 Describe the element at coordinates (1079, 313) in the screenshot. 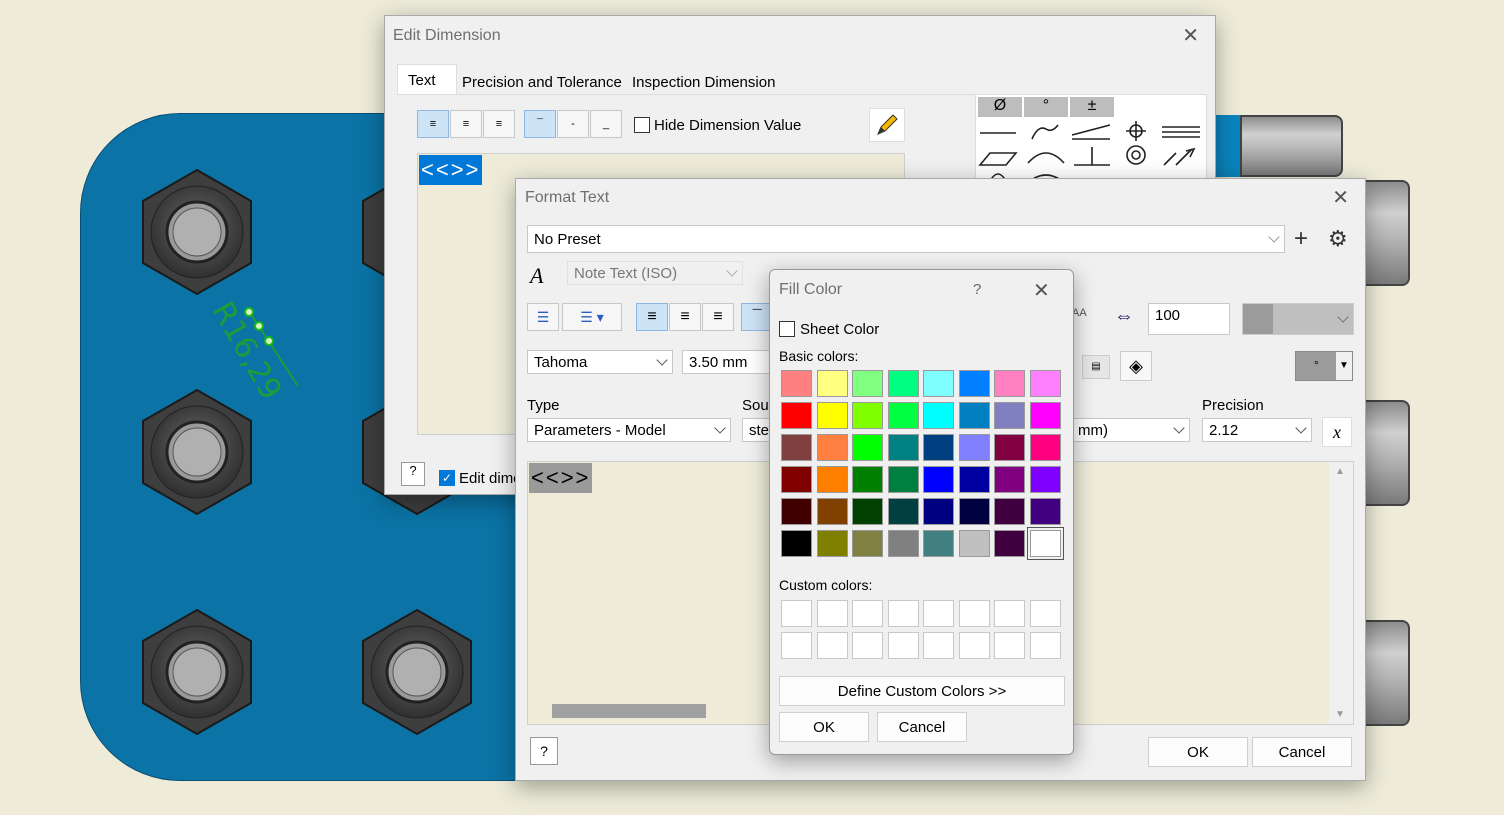

I see `spacing-icon: AA` at that location.